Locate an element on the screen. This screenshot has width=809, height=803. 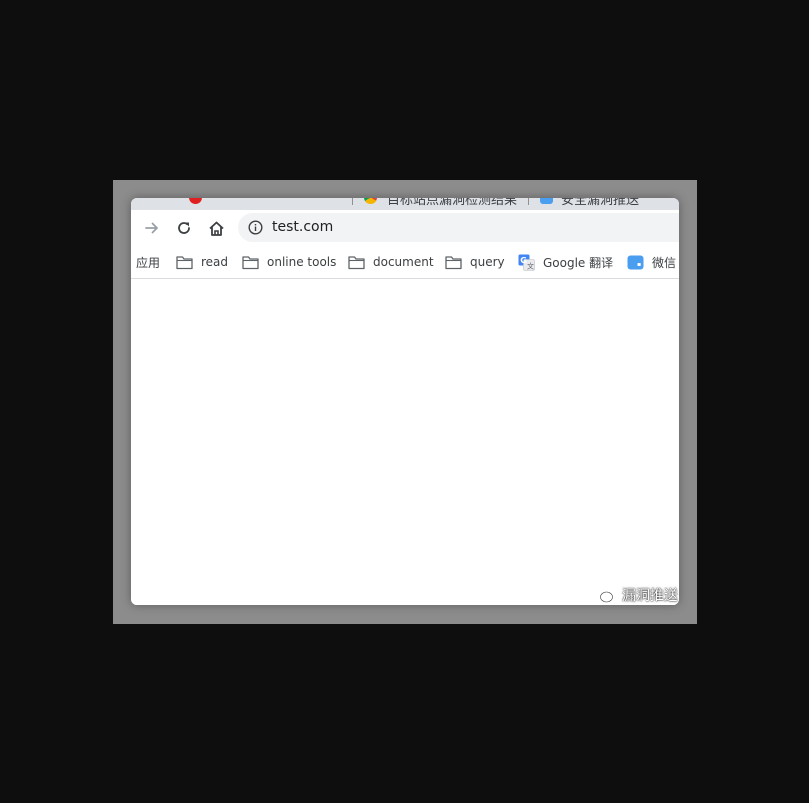
tab-strip: 目标站点漏洞检测结果 安全漏洞推送 is located at coordinates (405, 204).